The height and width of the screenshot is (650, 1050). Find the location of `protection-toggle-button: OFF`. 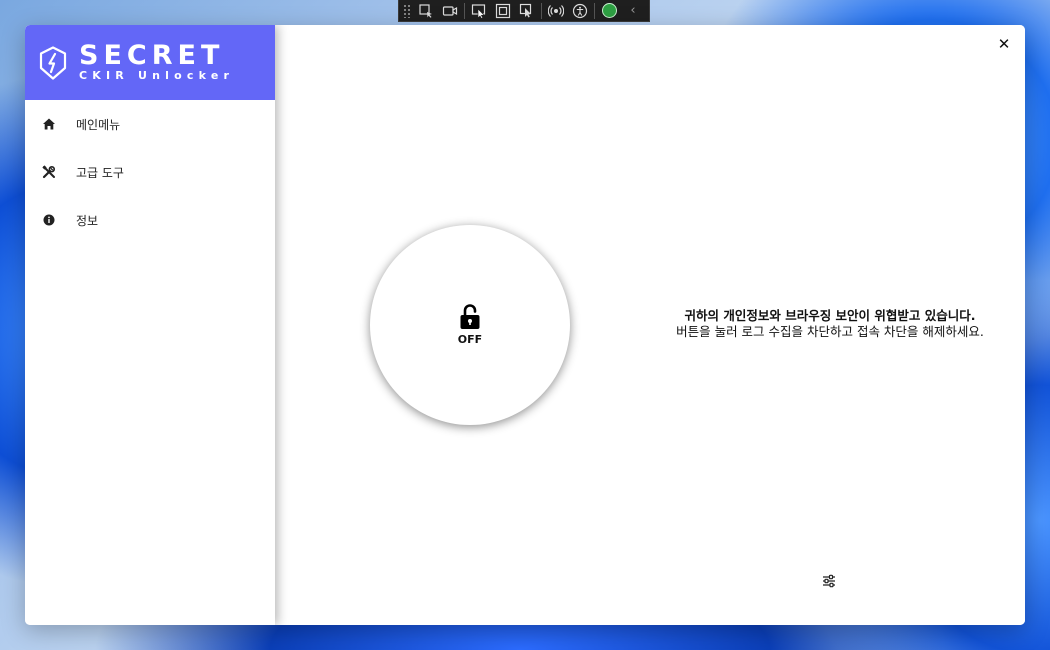

protection-toggle-button: OFF is located at coordinates (470, 325).